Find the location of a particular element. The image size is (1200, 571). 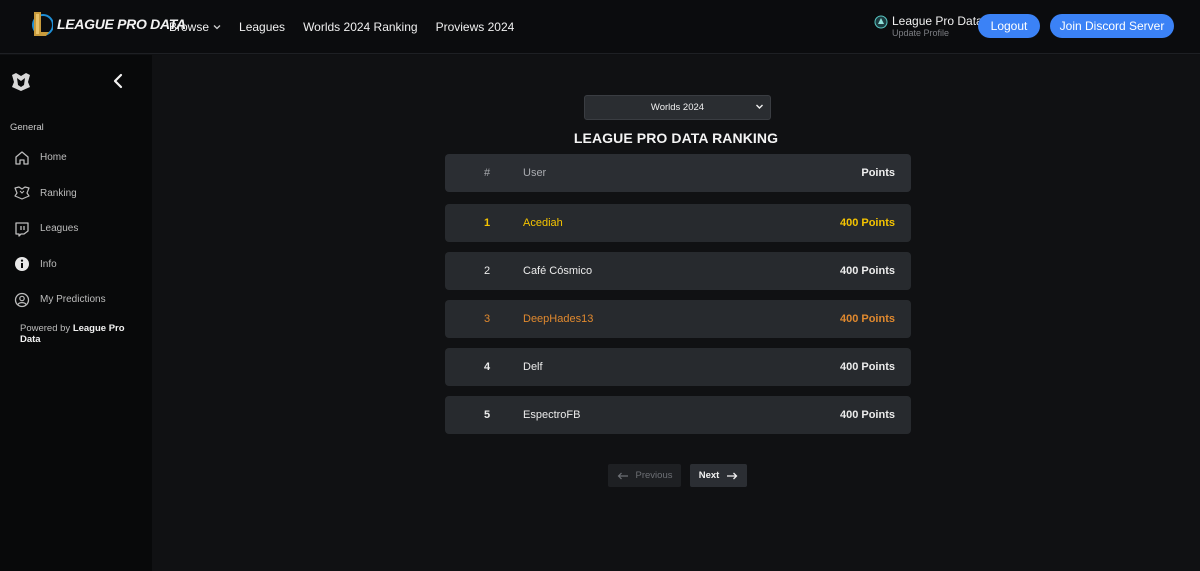

previous-page-button: Previous is located at coordinates (644, 475).